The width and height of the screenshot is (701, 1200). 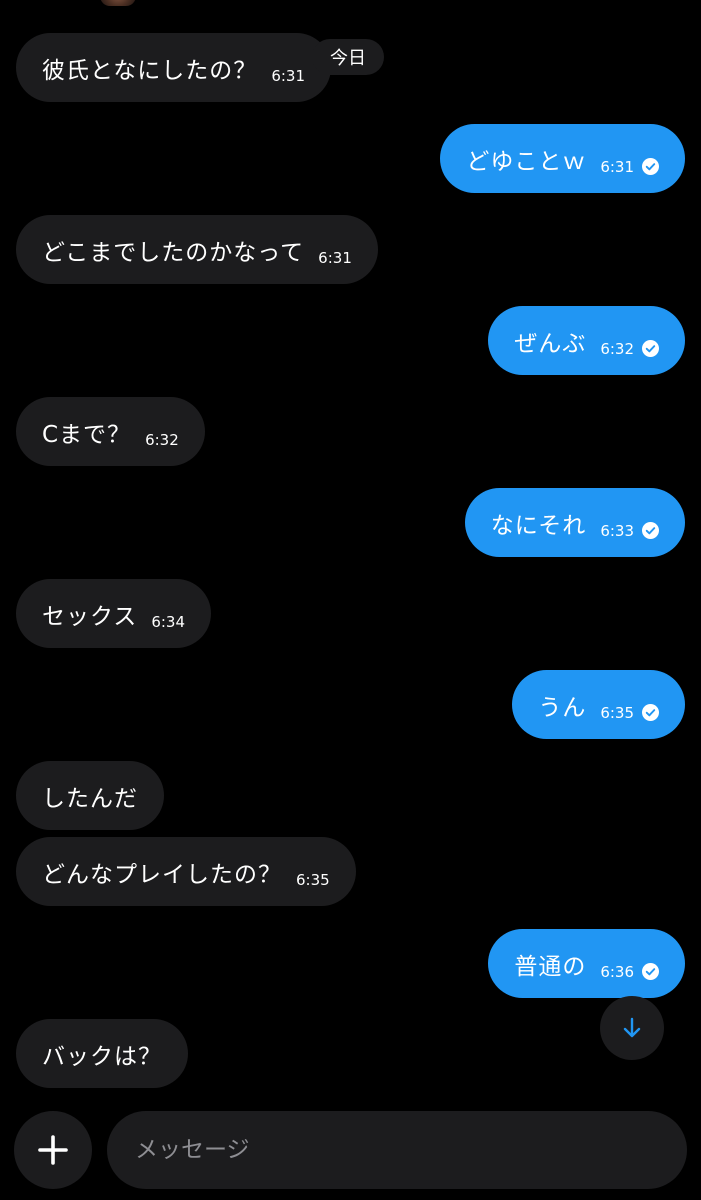 I want to click on message-text: したんだ, so click(x=90, y=798).